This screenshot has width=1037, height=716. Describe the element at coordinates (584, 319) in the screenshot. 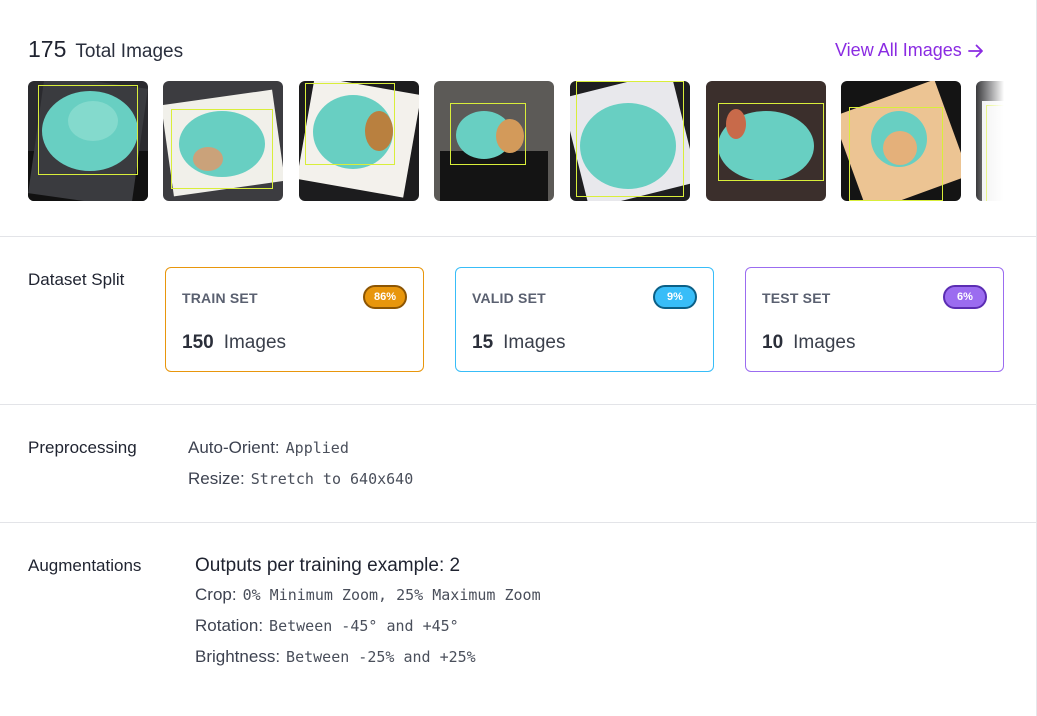

I see `valid-set-card: VALID SET 9% 15 Images` at that location.